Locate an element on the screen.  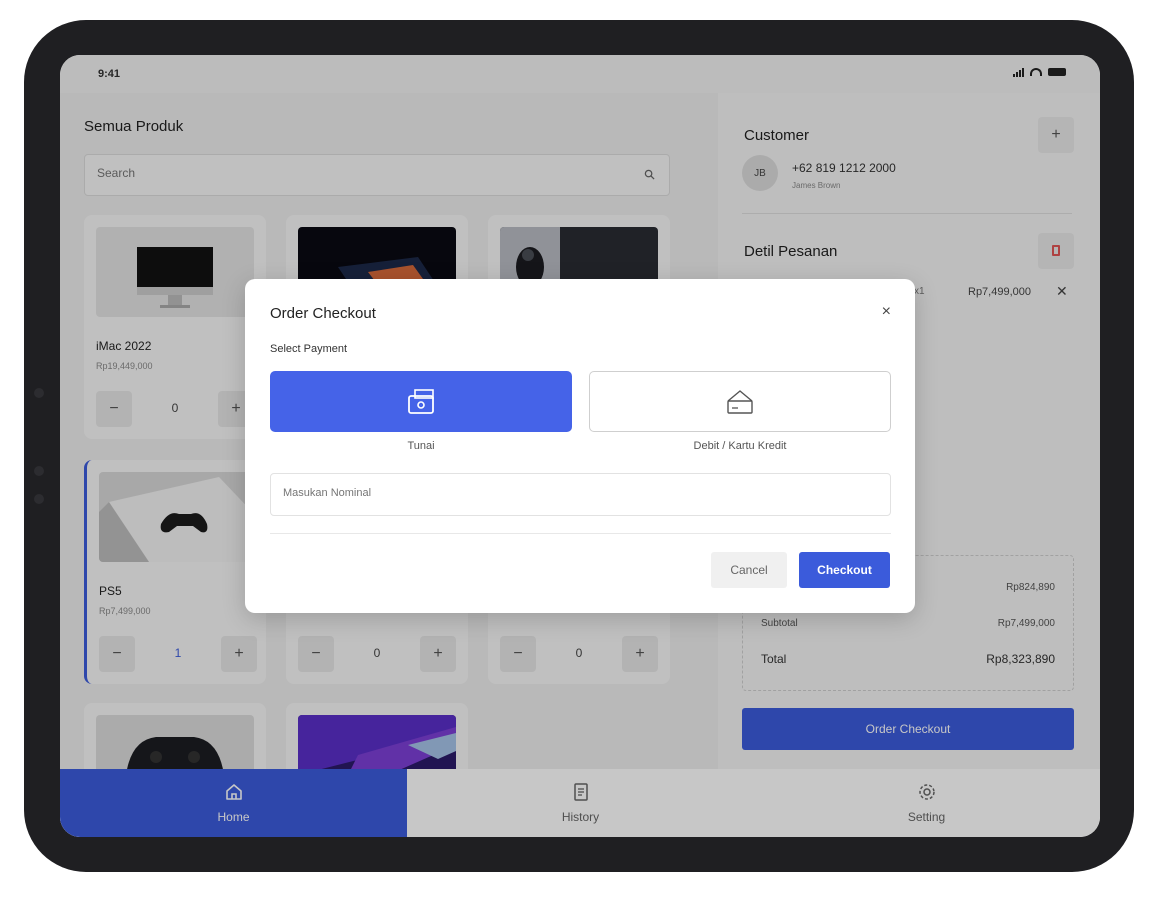
nominal-input is located at coordinates (578, 493).